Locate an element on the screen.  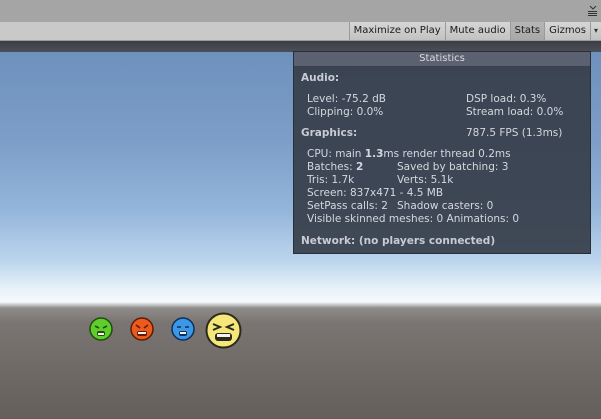
dsp-load: DSP load: 0.3% is located at coordinates (506, 99).